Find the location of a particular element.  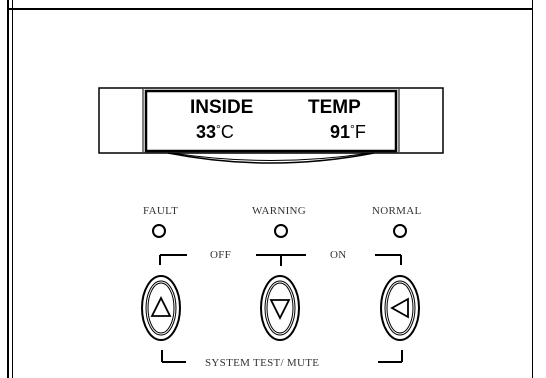

display-inside-label: INSIDE is located at coordinates (222, 107).